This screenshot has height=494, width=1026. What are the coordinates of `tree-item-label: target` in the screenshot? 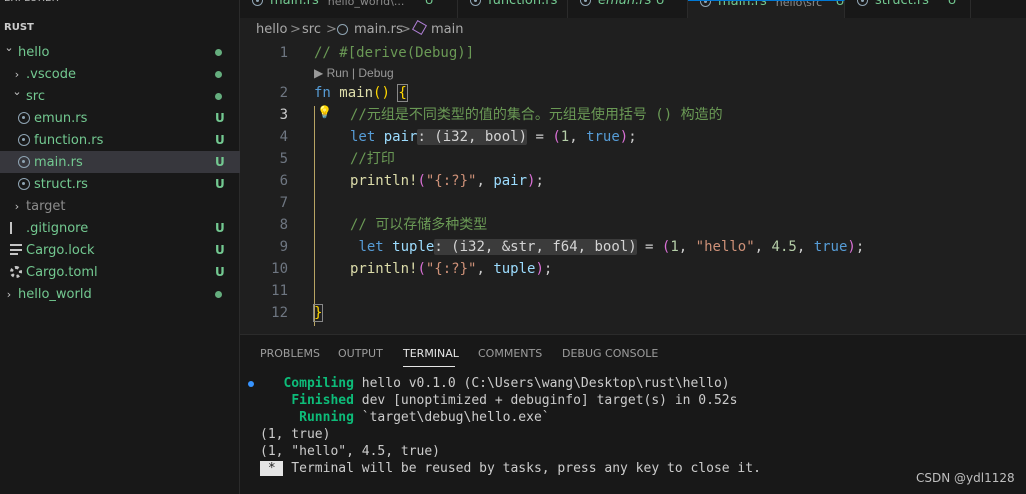 It's located at (46, 206).